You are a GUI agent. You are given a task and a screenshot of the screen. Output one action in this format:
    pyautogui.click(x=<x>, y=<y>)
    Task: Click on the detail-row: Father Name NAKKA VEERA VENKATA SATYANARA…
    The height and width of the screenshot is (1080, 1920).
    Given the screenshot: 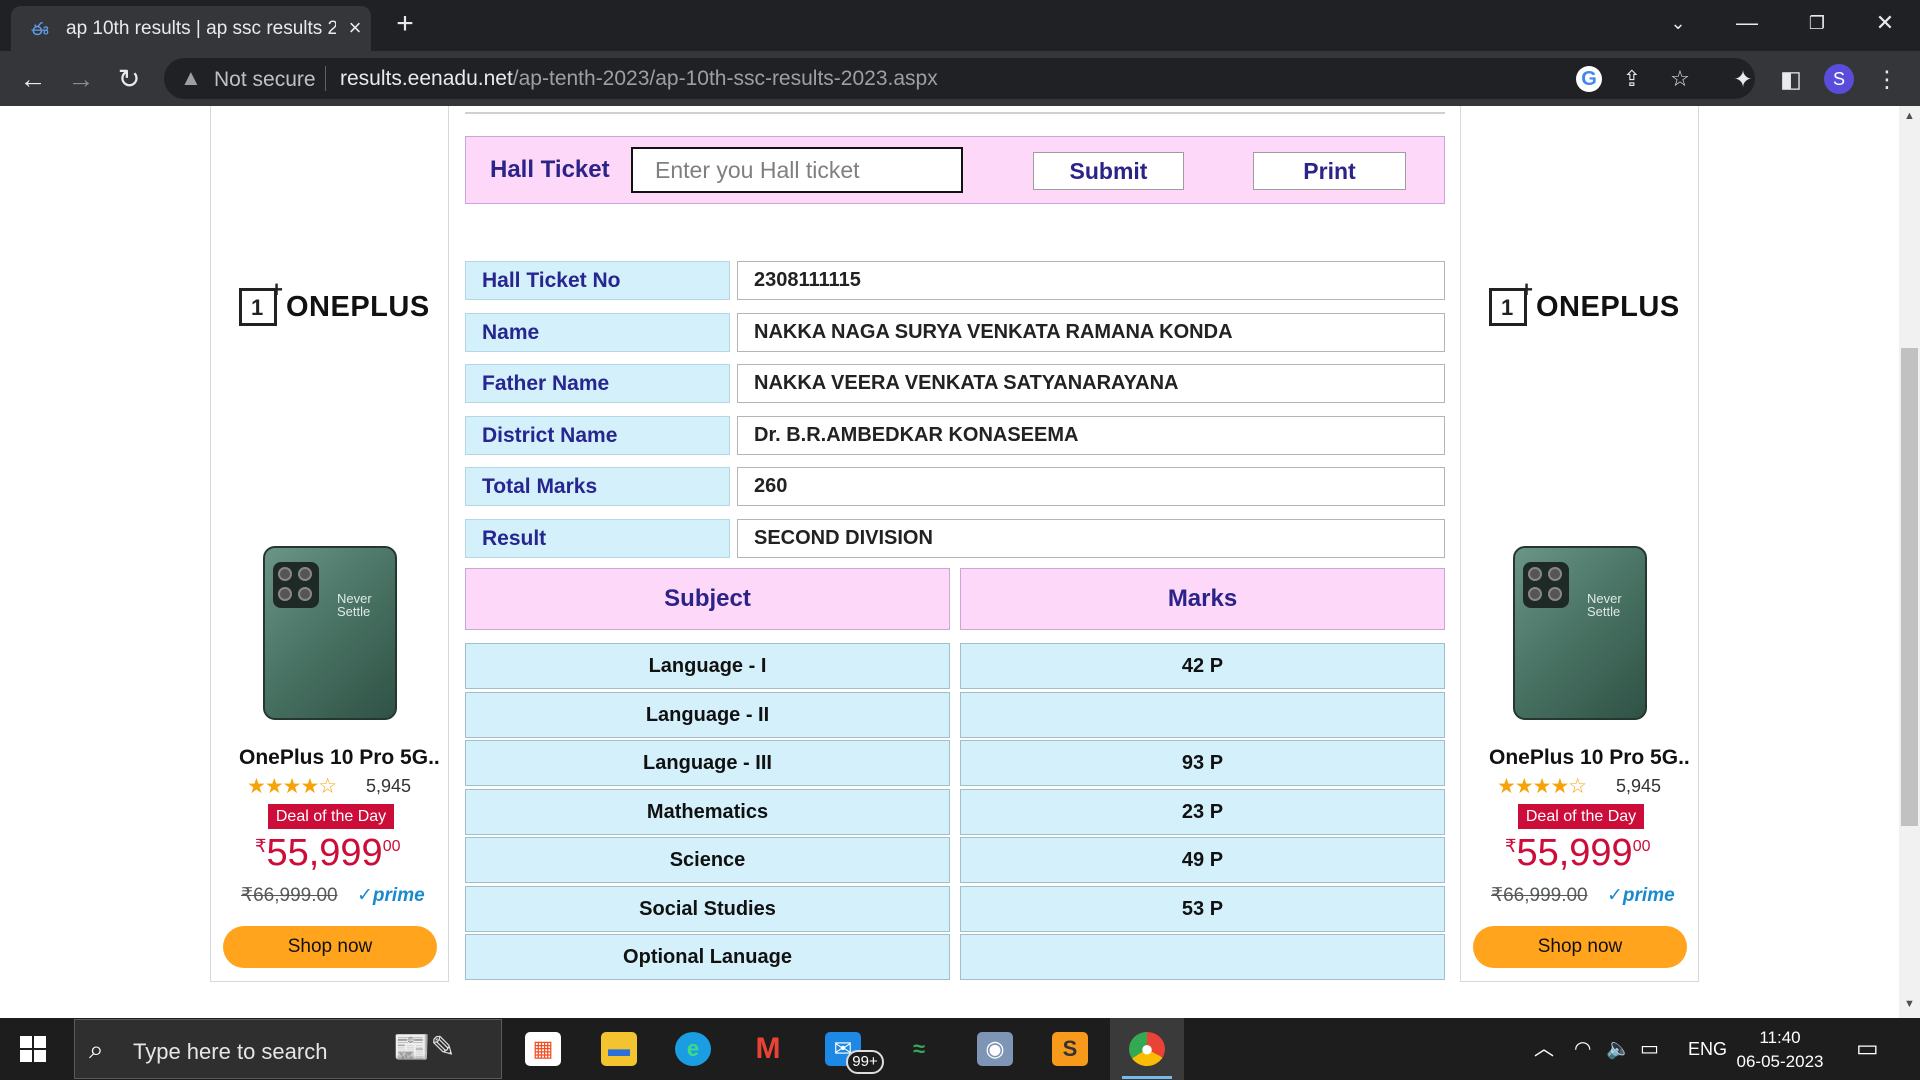 What is the action you would take?
    pyautogui.click(x=955, y=383)
    